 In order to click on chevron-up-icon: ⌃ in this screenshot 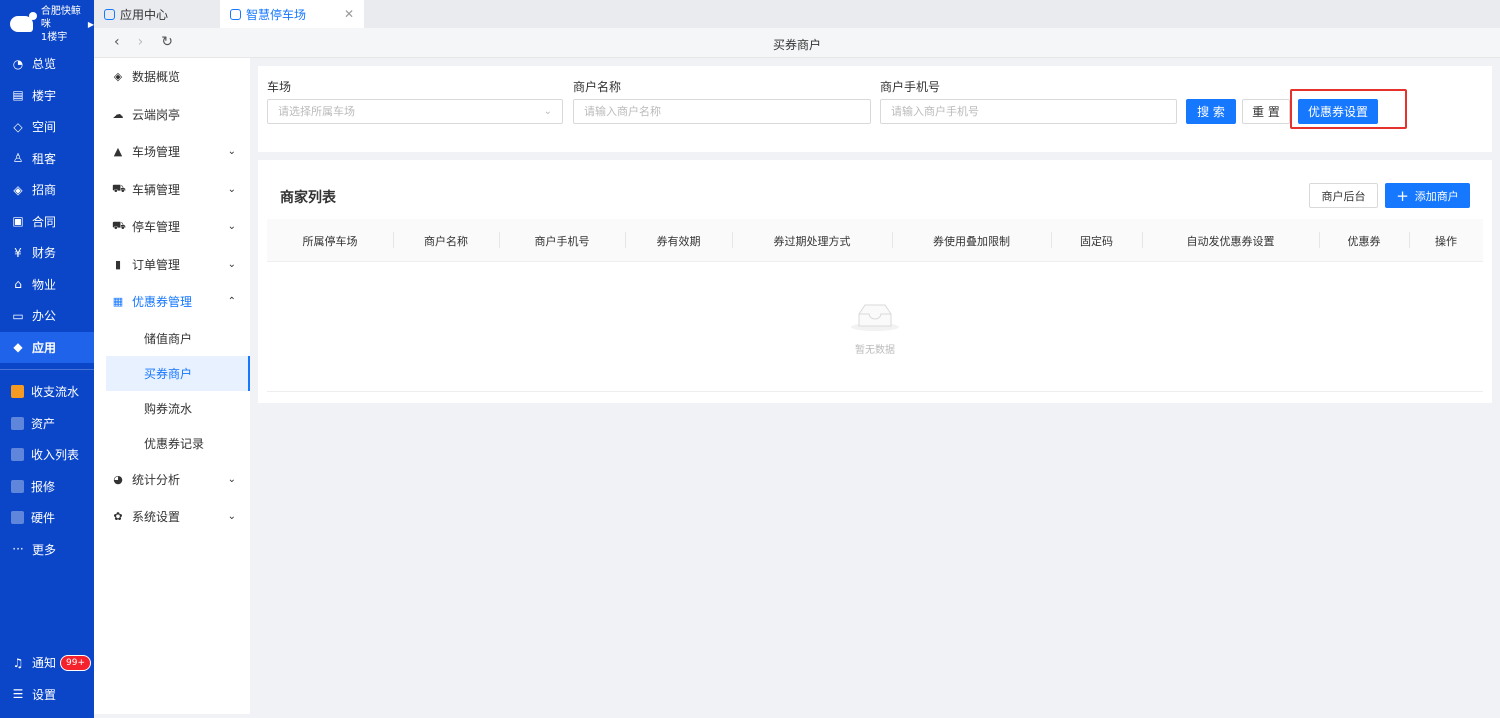, I will do `click(231, 302)`.